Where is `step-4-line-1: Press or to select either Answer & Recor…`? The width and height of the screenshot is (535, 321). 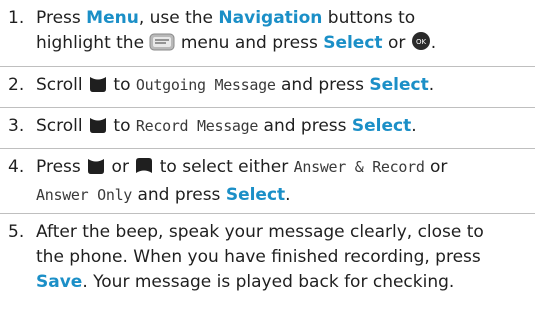
step-4-line-1: Press or to select either Answer & Recor… is located at coordinates (285, 169).